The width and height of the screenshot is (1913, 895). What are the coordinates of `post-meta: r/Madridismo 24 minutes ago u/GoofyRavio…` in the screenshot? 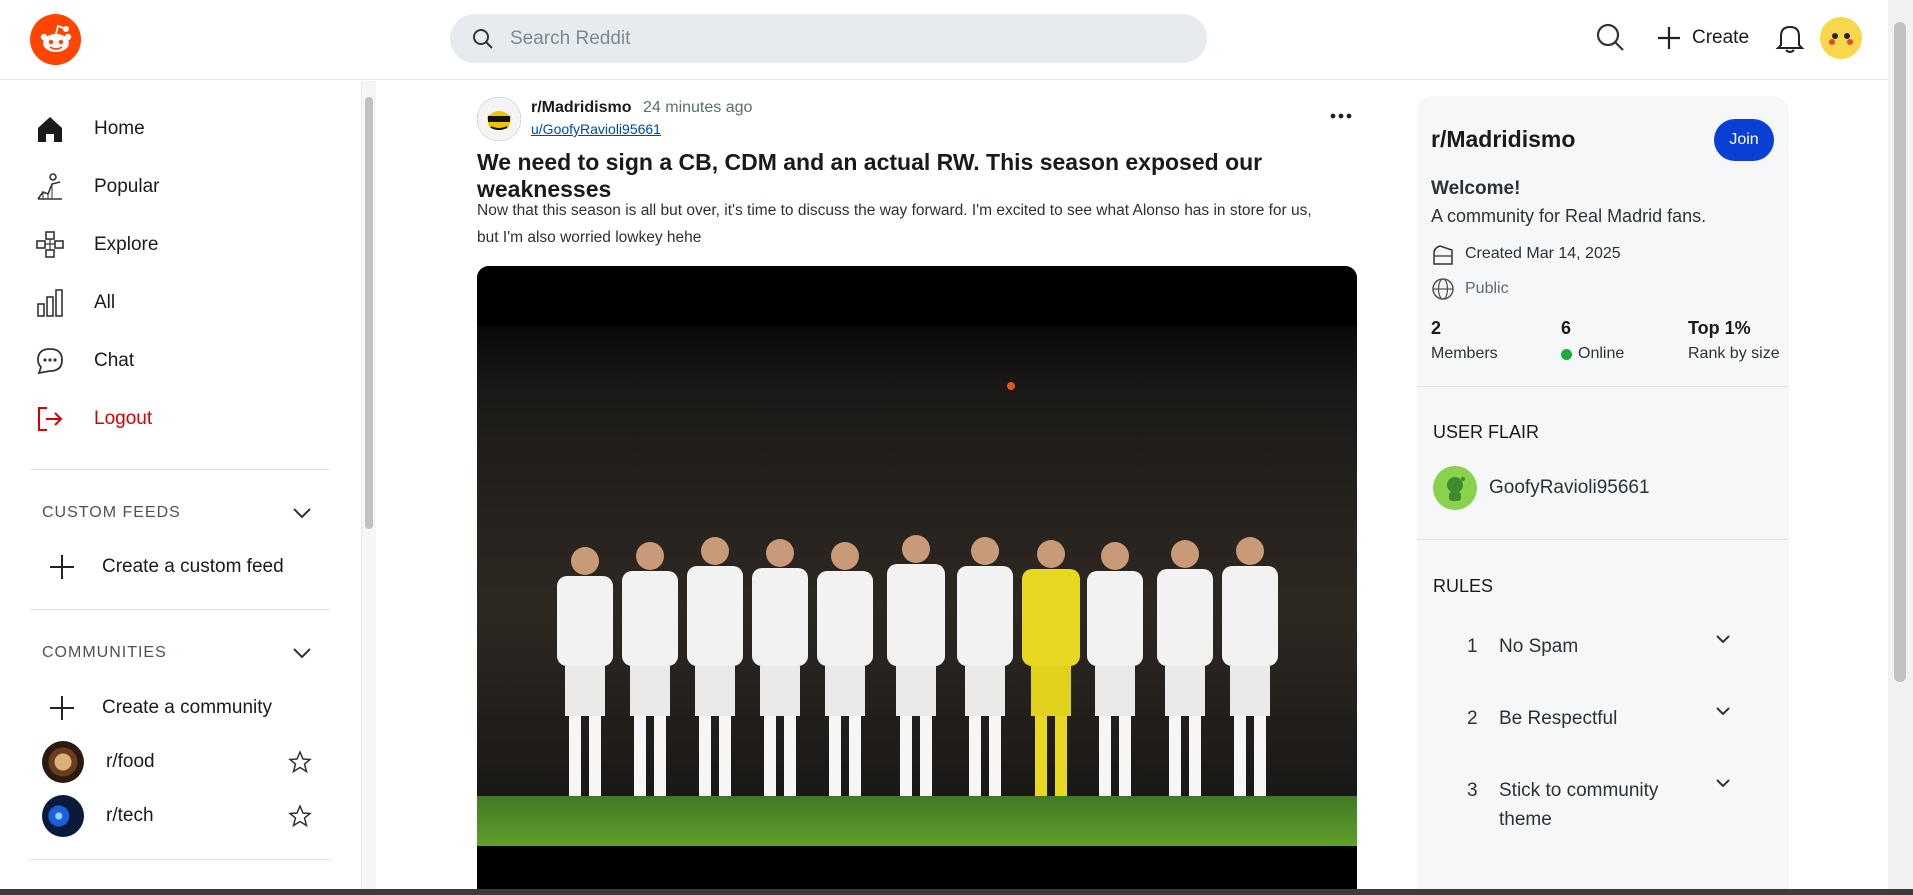 It's located at (917, 118).